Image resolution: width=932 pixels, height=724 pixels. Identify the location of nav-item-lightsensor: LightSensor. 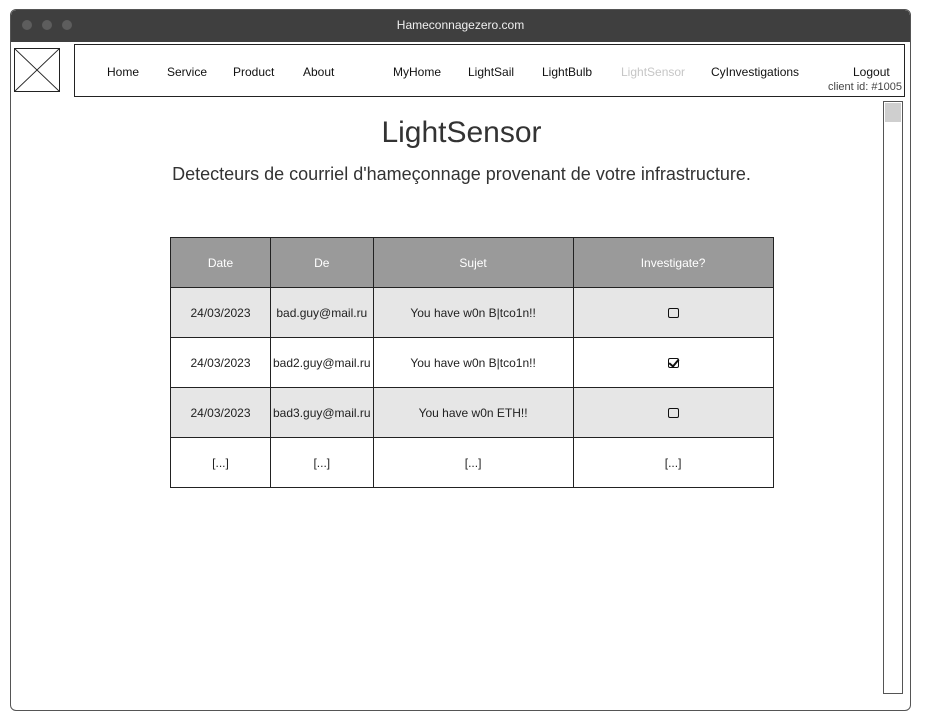
(653, 72).